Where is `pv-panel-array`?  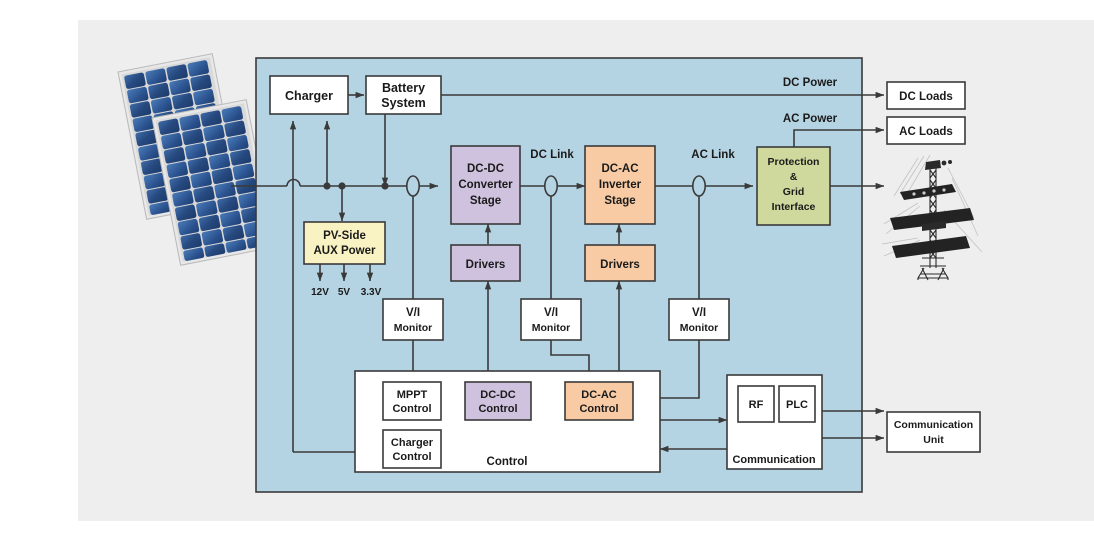 pv-panel-array is located at coordinates (196, 159).